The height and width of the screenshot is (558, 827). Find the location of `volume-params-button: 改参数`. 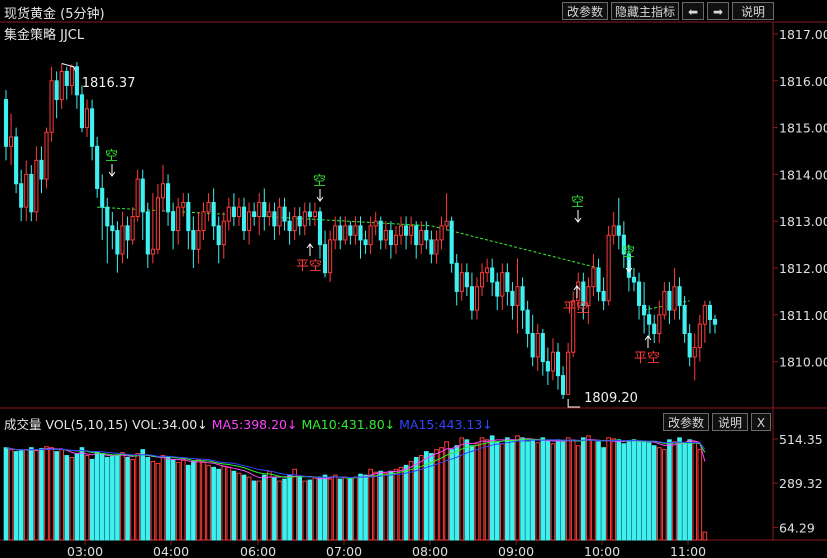

volume-params-button: 改参数 is located at coordinates (686, 422).